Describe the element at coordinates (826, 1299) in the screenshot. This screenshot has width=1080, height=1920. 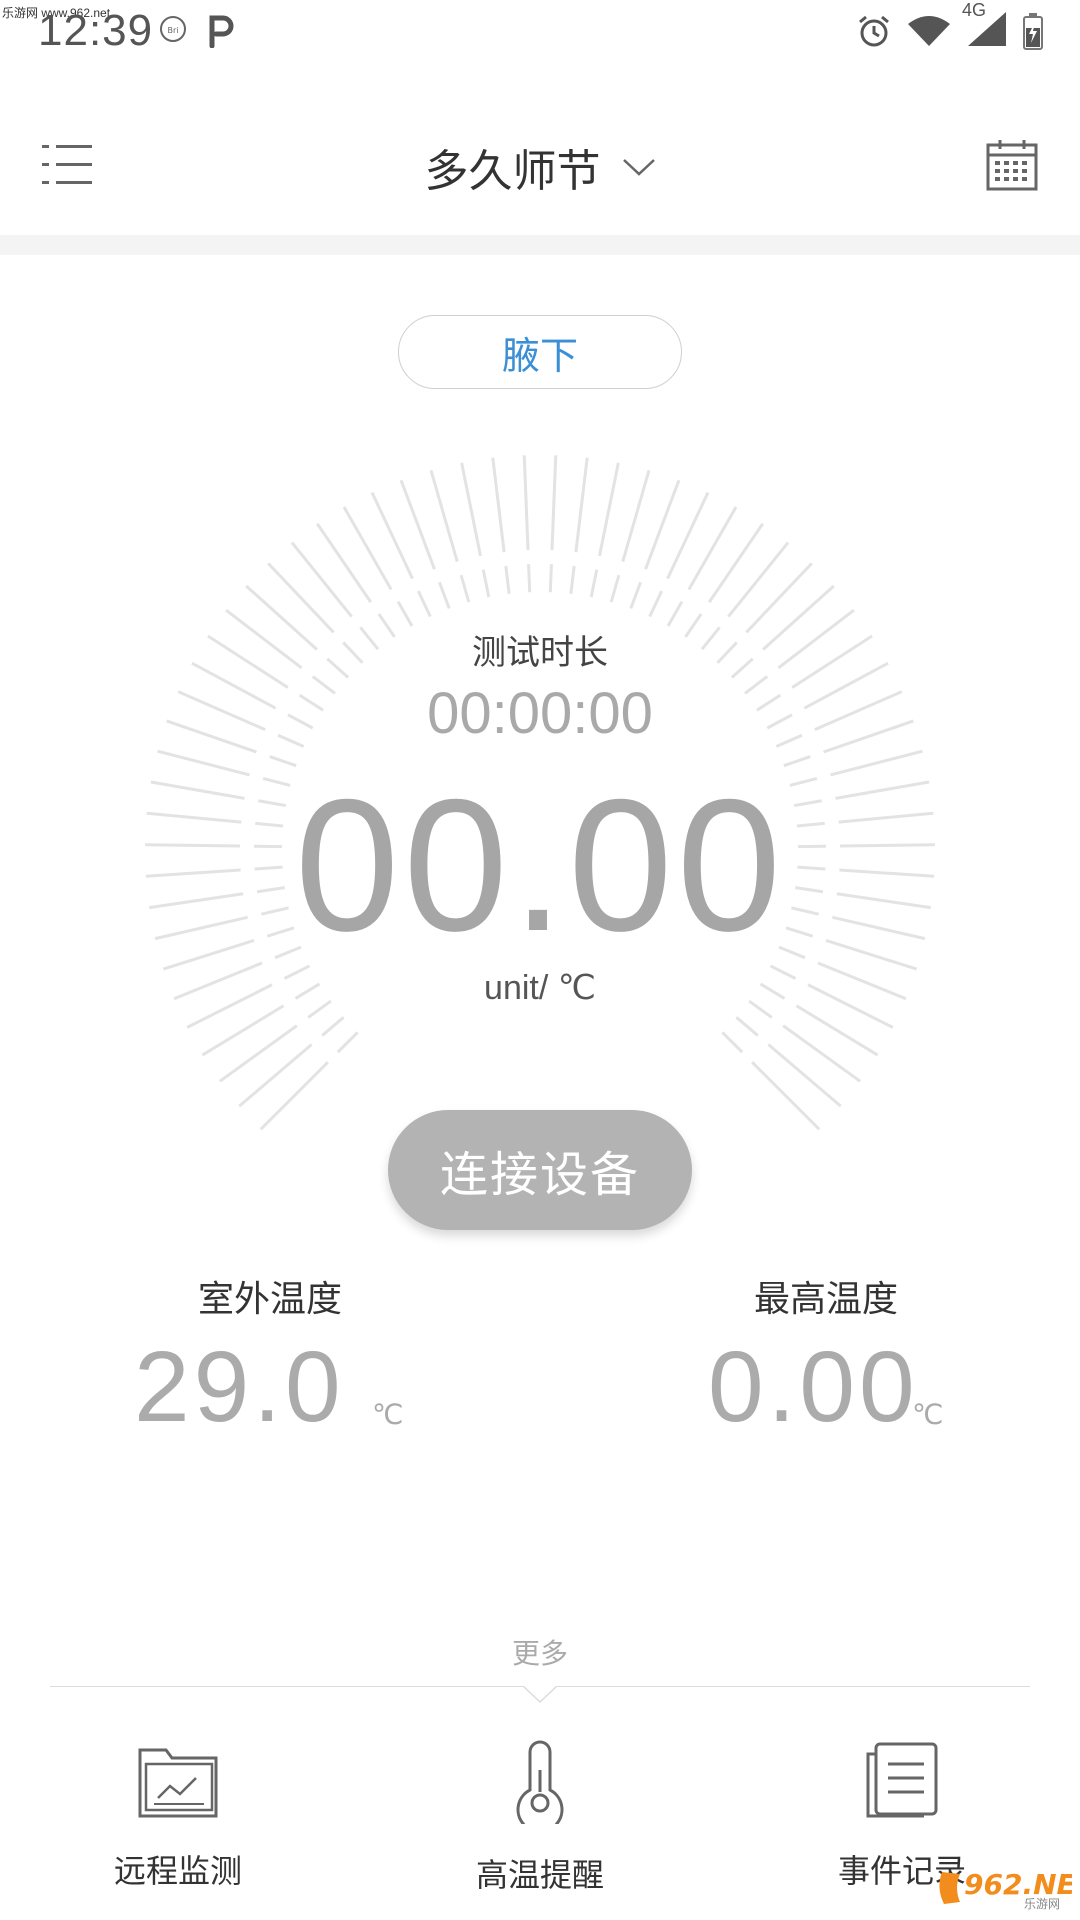
I see `max-temp-label: 最高温度` at that location.